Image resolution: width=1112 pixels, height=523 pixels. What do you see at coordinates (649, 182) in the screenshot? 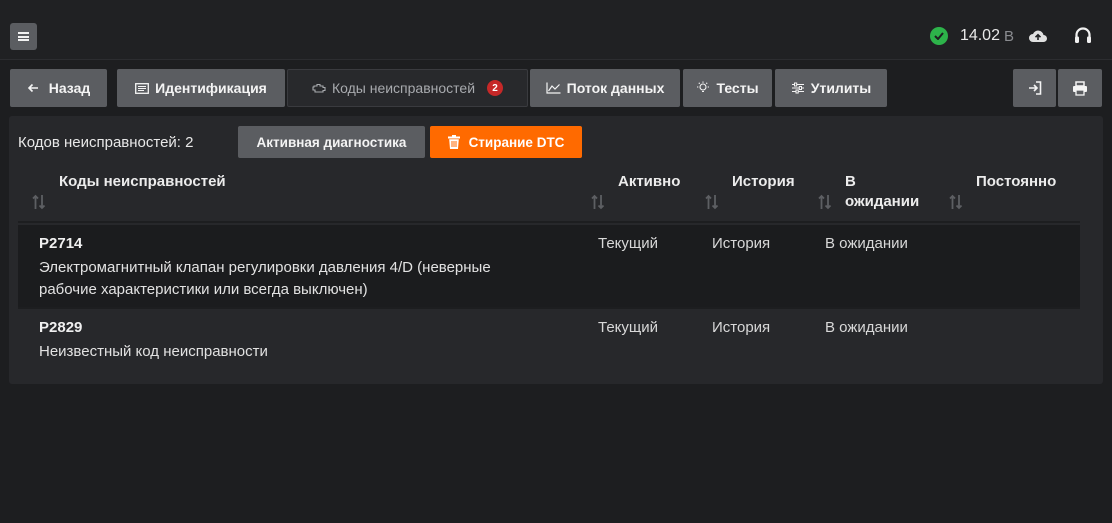
I see `column-header-active: Активно` at bounding box center [649, 182].